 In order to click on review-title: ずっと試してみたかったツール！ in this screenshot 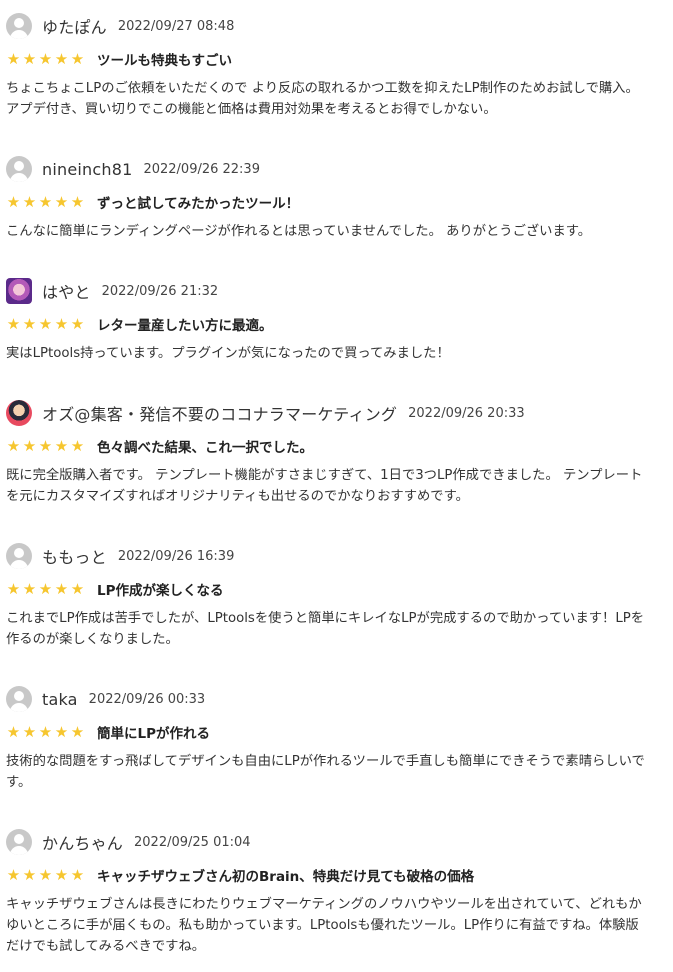, I will do `click(198, 204)`.